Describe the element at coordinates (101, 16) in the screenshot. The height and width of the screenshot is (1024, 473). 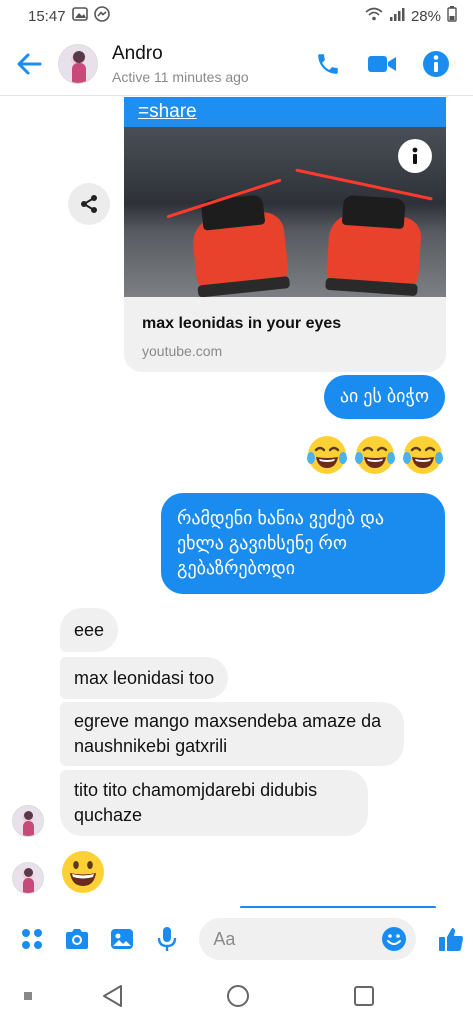
I see `messenger-notification-icon` at that location.